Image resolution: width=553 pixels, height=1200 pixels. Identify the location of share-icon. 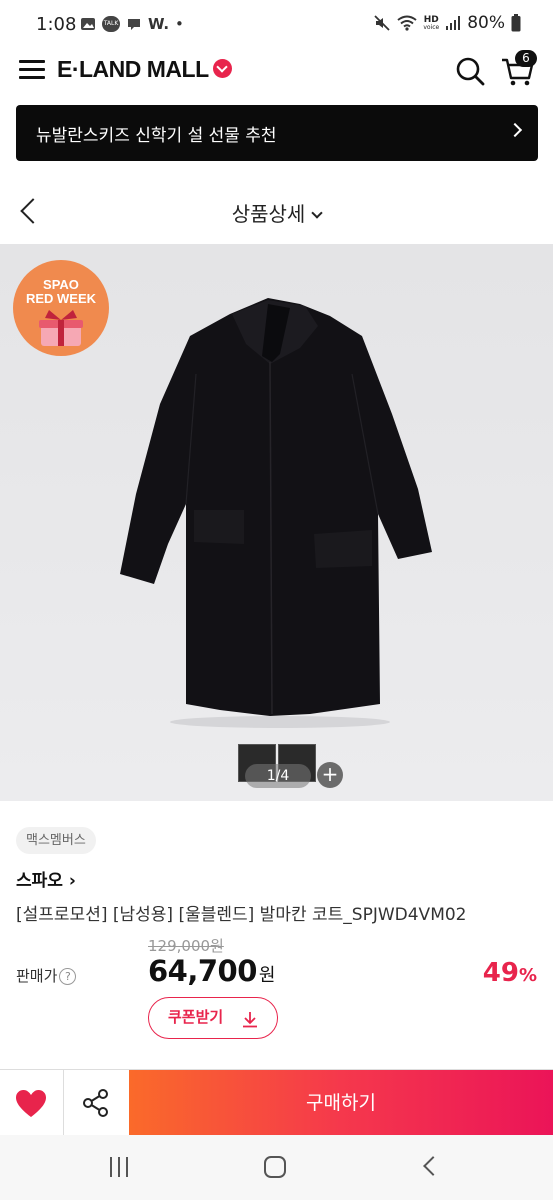
(95, 1103).